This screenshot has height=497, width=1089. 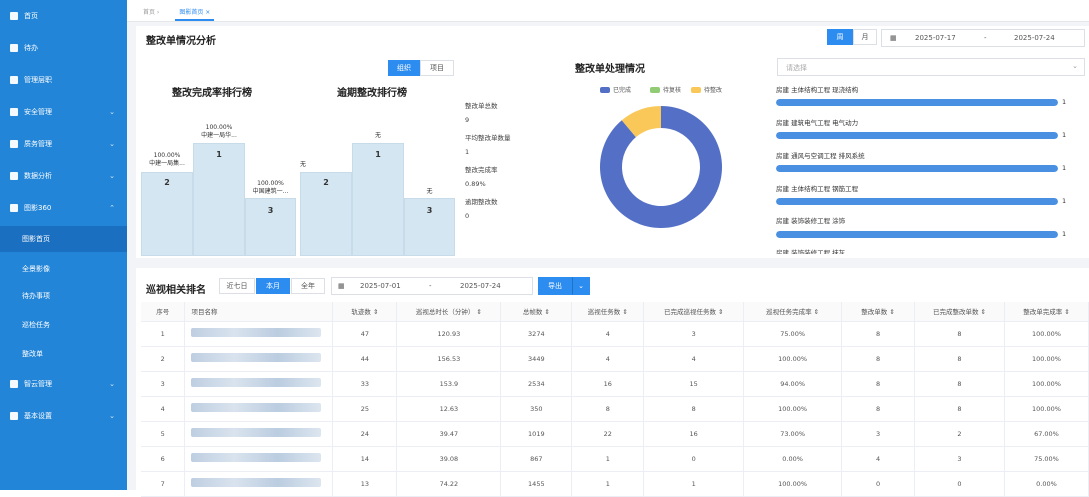 What do you see at coordinates (817, 189) in the screenshot?
I see `category-label: 房建 主体结构工程 钢筋工程` at bounding box center [817, 189].